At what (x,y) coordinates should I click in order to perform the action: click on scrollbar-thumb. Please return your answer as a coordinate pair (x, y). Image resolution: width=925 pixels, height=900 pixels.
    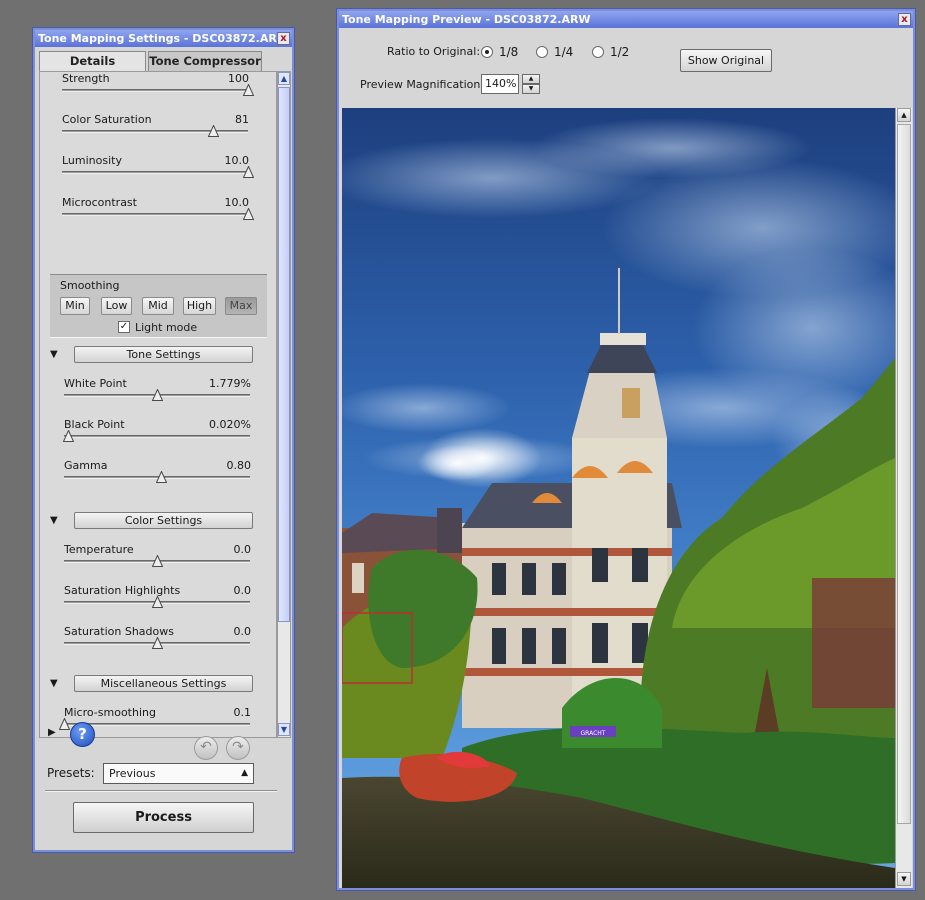
    Looking at the image, I should click on (284, 354).